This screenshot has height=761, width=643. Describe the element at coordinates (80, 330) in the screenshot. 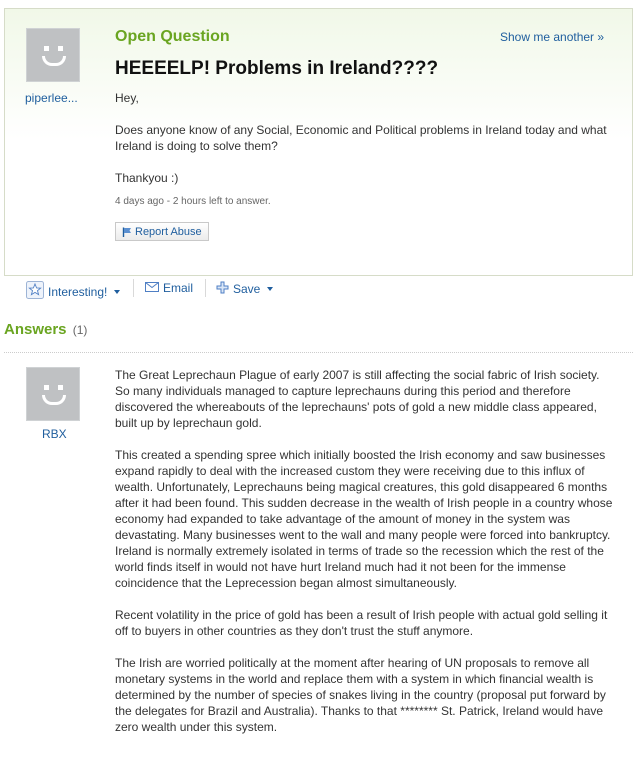

I see `answers-count: (1)` at that location.